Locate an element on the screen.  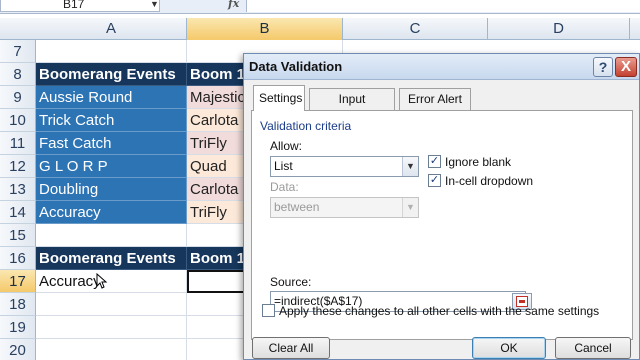
in-cell-dropdown-checkbox: ✓ is located at coordinates (434, 180).